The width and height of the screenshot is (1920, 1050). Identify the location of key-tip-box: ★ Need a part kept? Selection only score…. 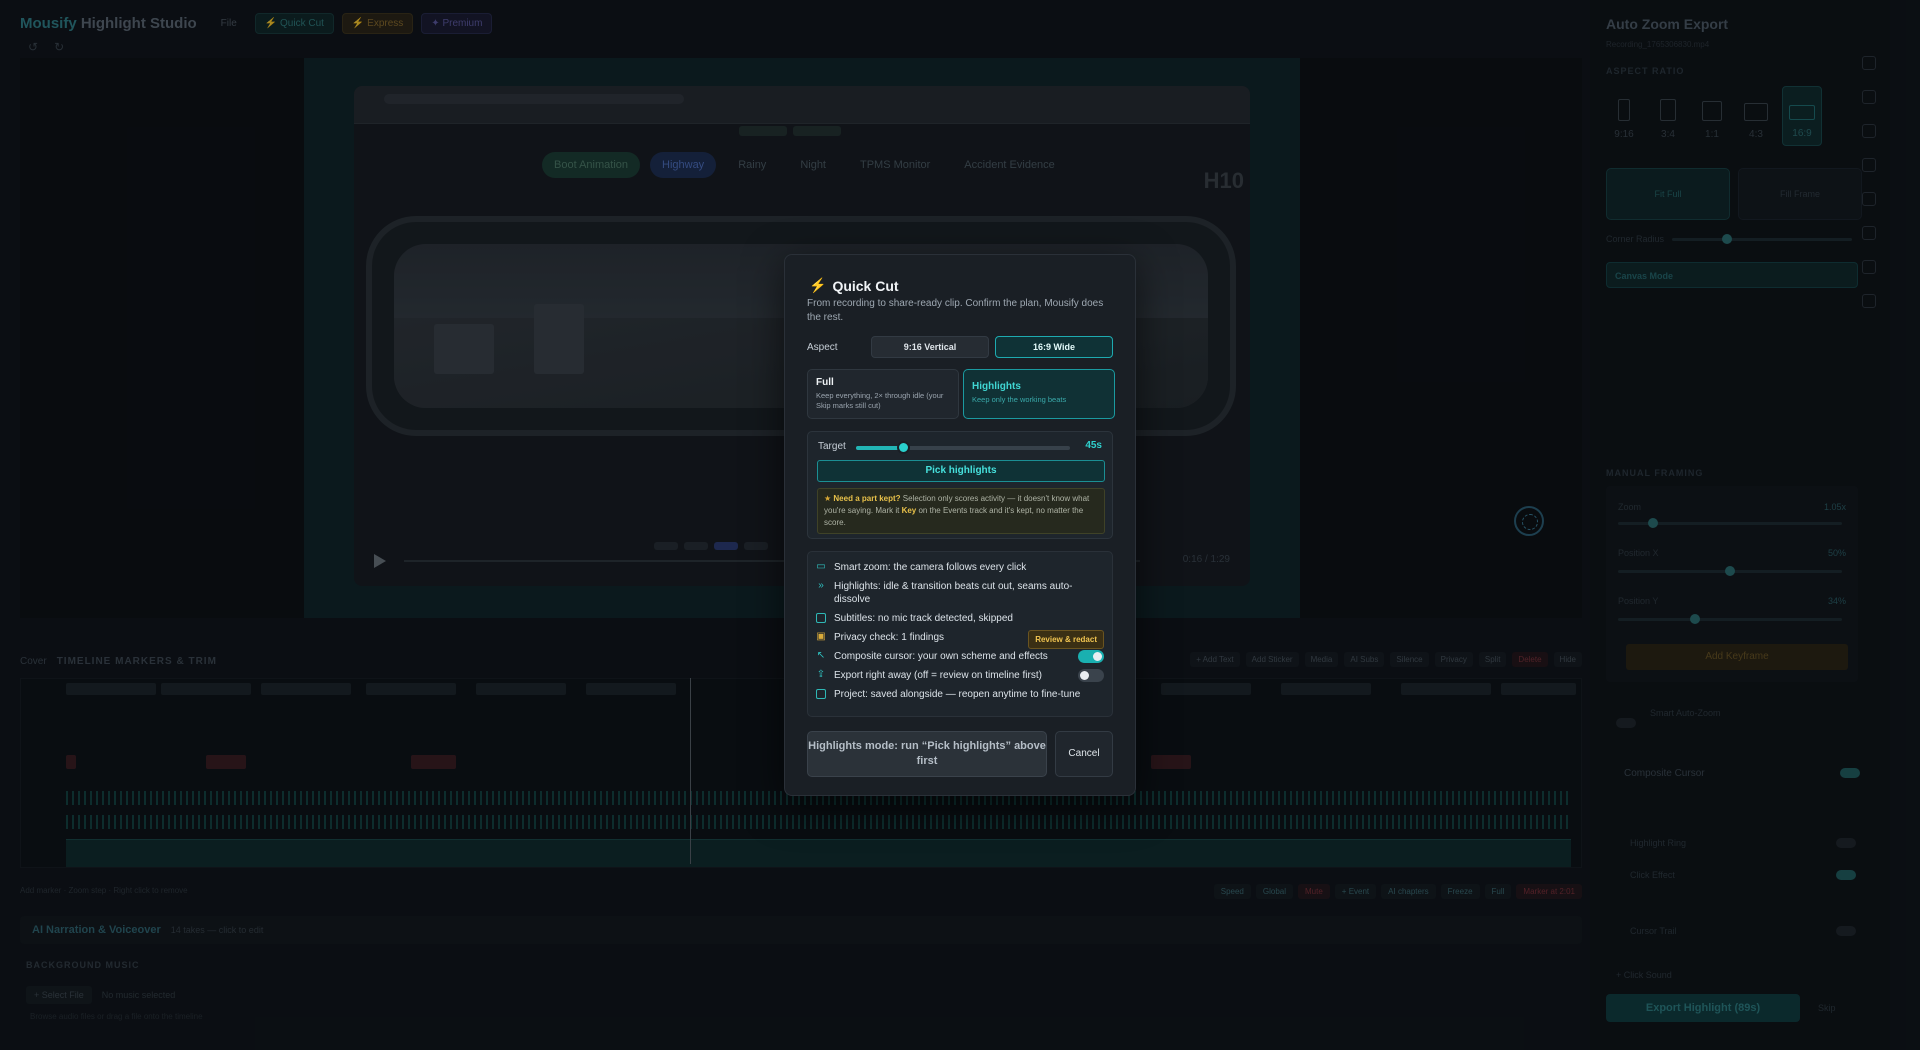
(961, 511).